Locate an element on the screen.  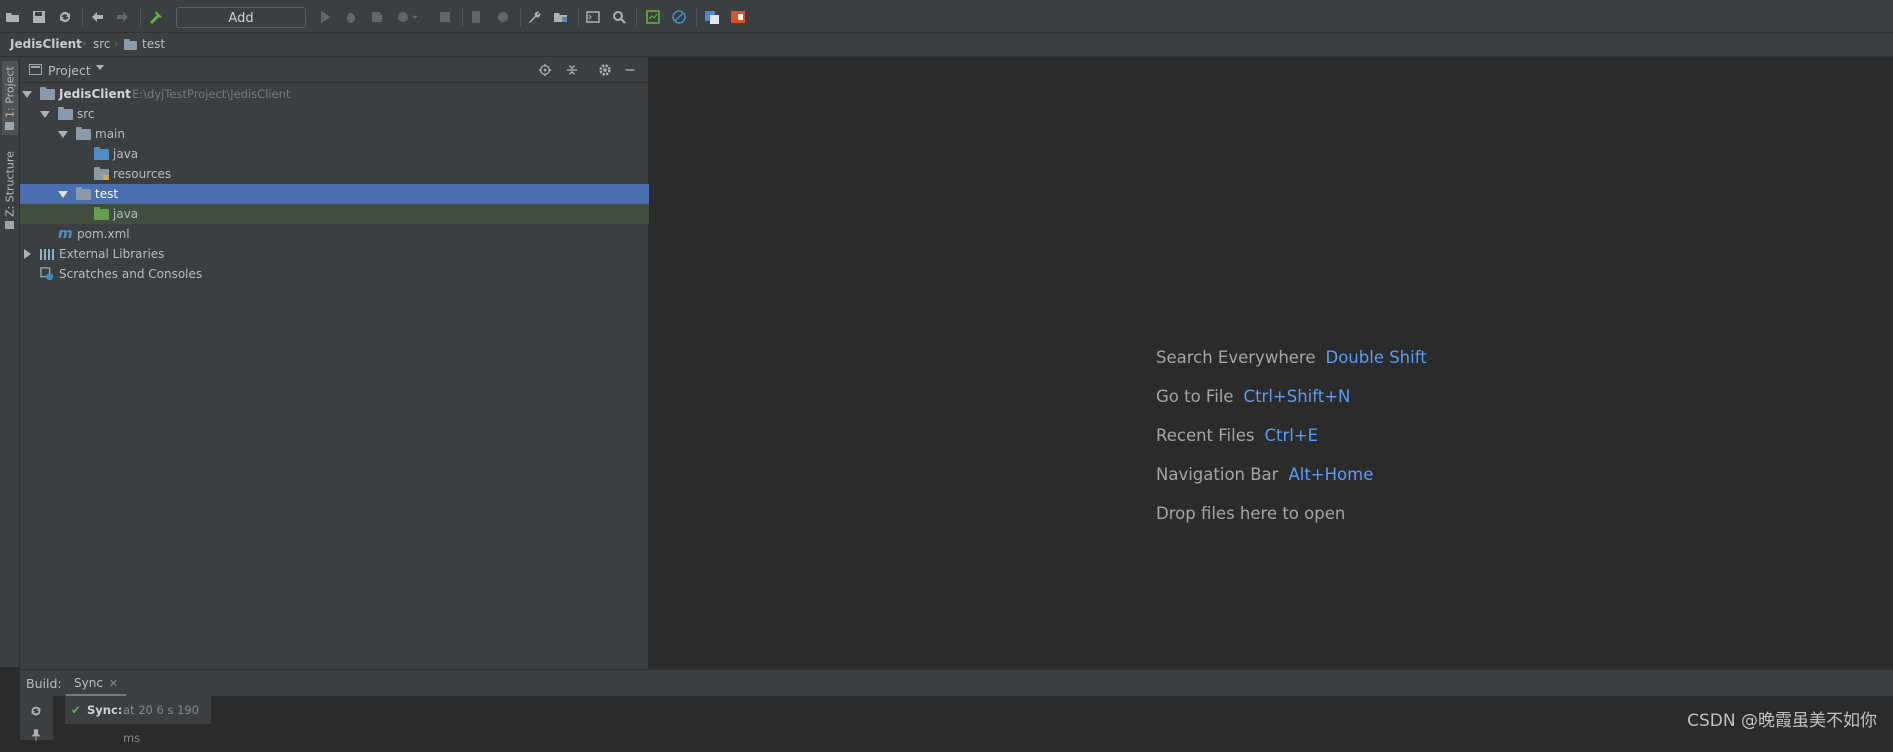
breadcrumb-project: JedisClient is located at coordinates (46, 44).